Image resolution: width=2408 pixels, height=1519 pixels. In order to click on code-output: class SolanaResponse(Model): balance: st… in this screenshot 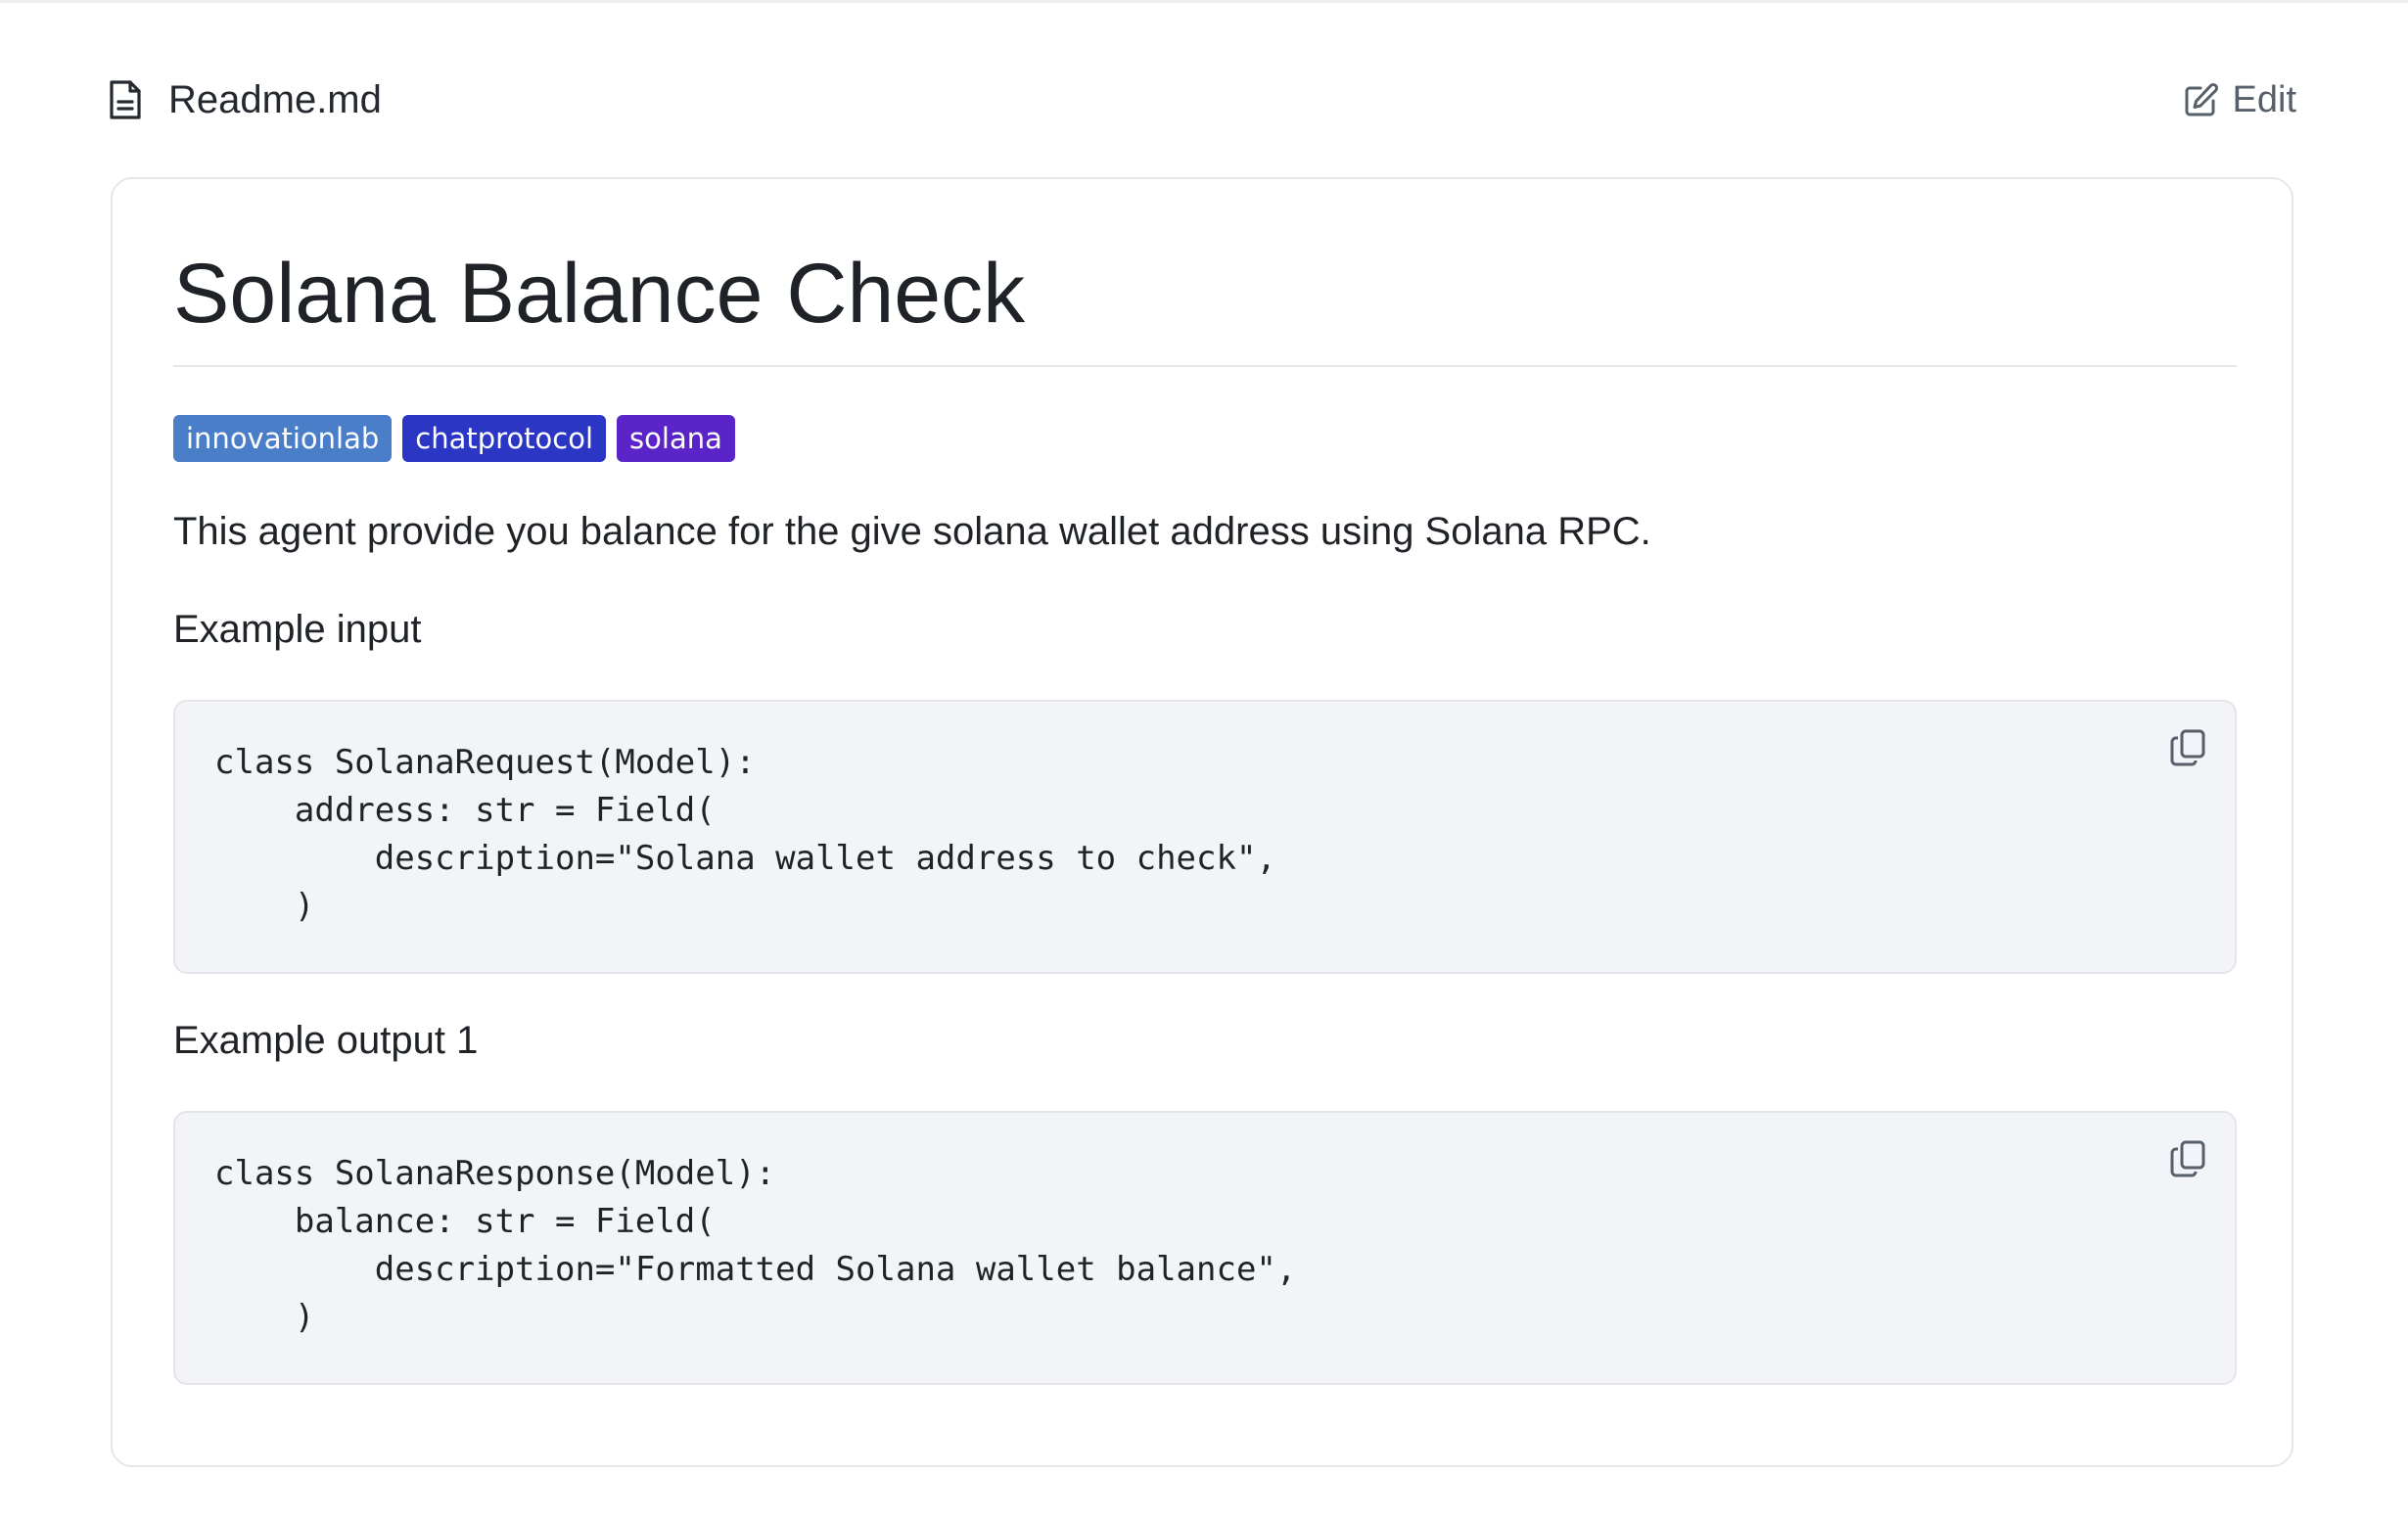, I will do `click(755, 1245)`.